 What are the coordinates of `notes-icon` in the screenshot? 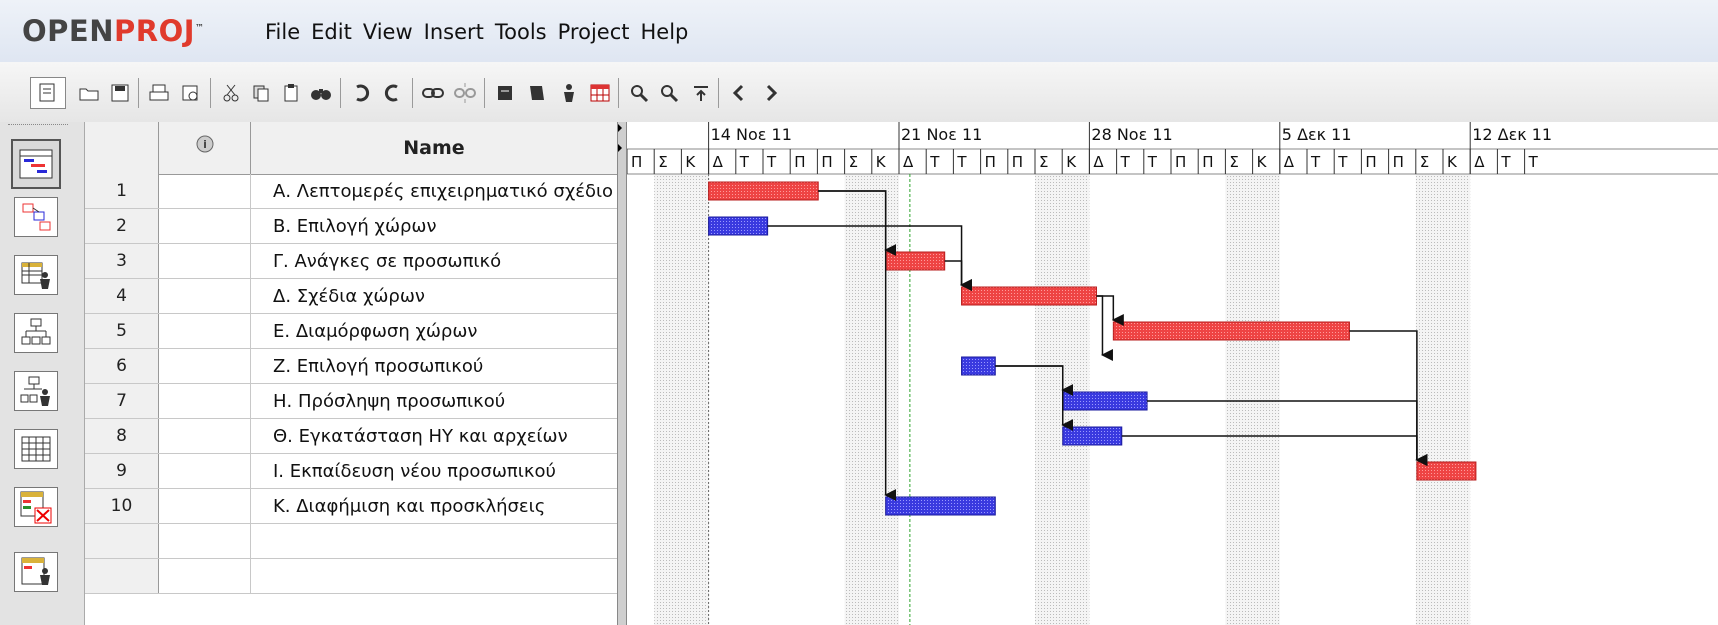 It's located at (537, 93).